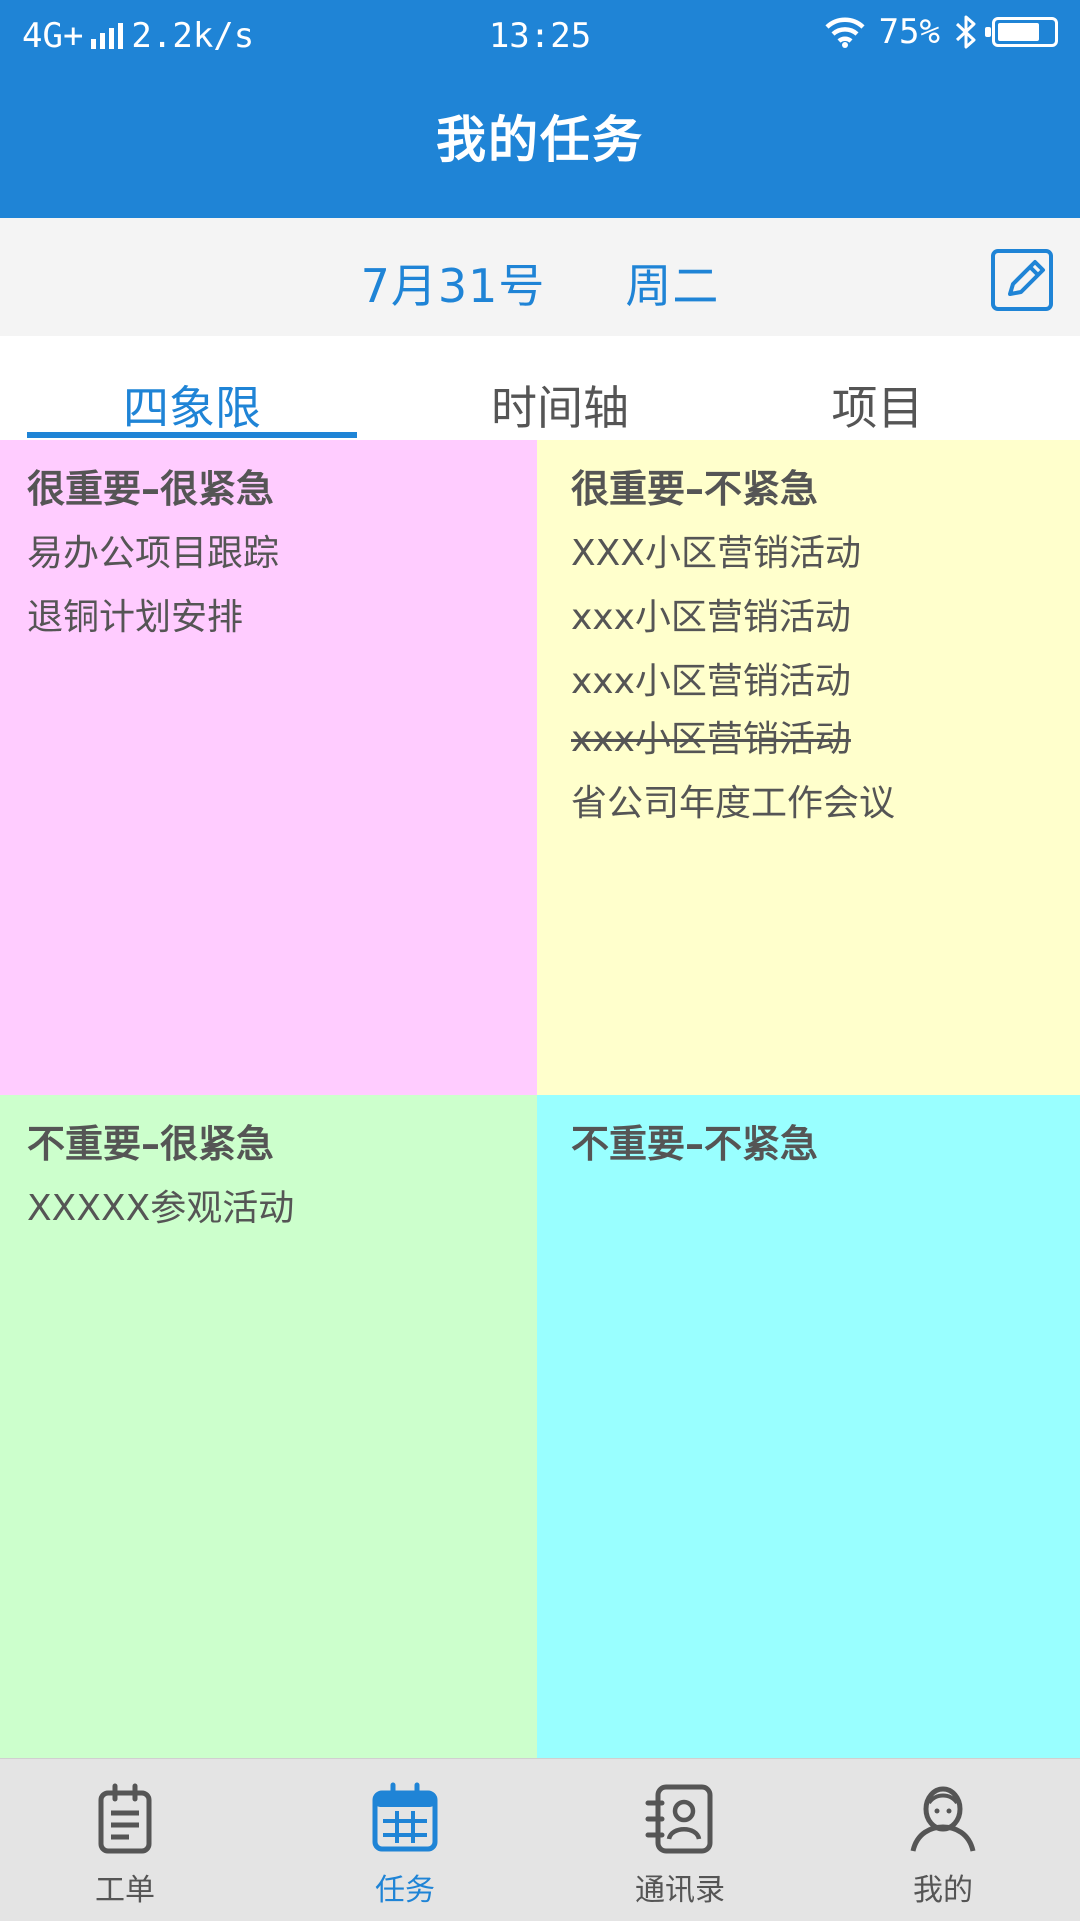  I want to click on nav-item-workorder: 工单, so click(125, 1840).